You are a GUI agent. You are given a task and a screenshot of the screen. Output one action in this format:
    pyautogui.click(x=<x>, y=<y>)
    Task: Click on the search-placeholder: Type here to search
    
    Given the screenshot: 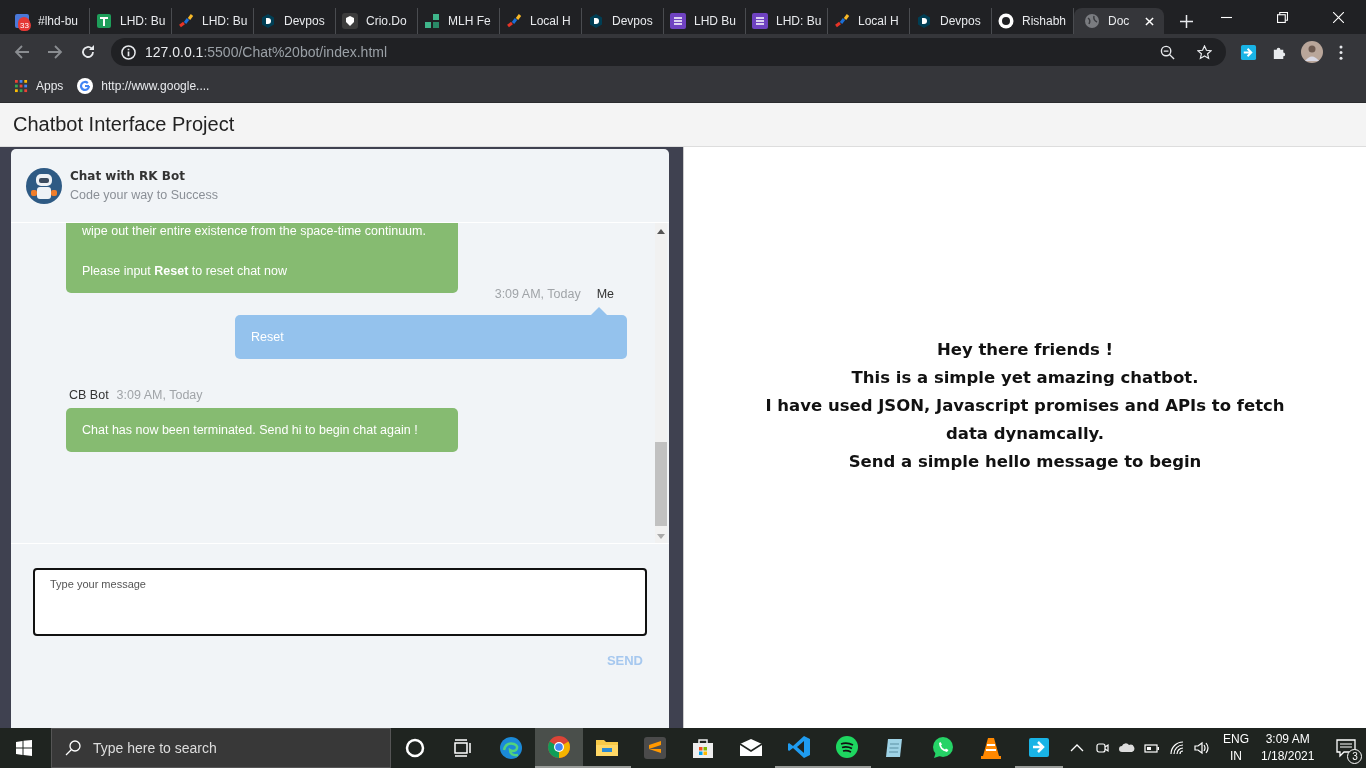 What is the action you would take?
    pyautogui.click(x=155, y=748)
    